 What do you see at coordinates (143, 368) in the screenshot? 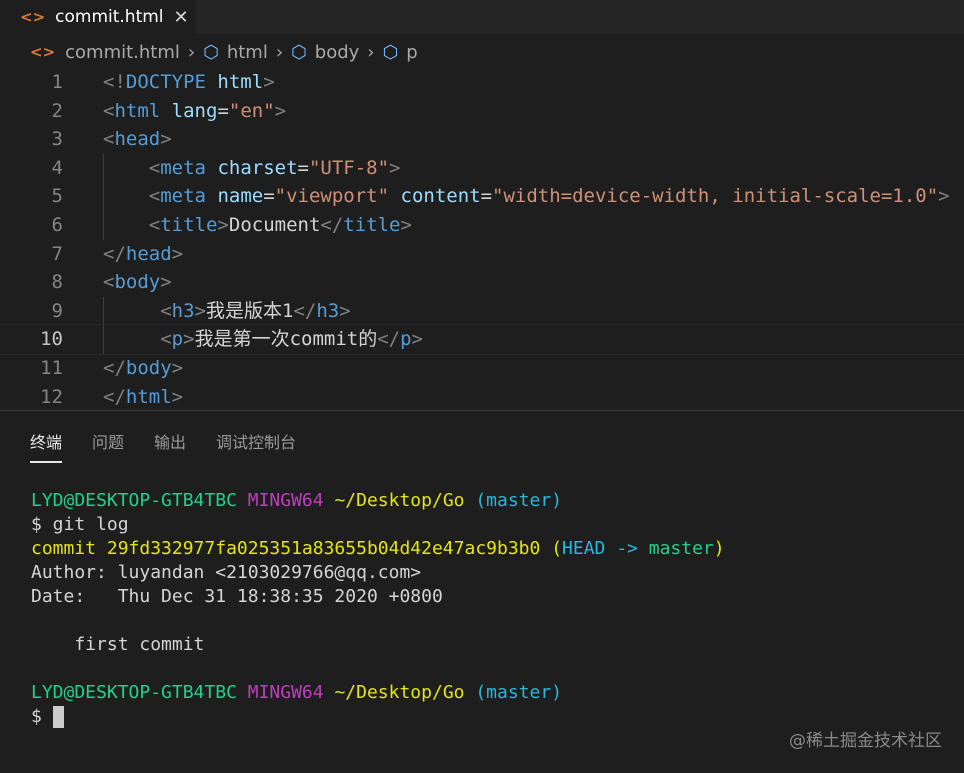
I see `code-text: </body>` at bounding box center [143, 368].